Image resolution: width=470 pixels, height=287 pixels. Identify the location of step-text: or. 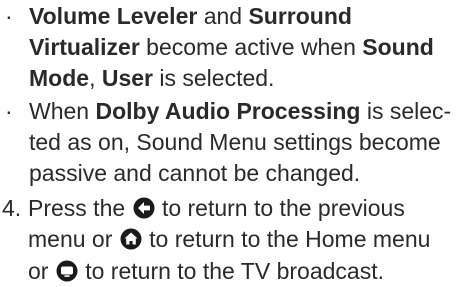
(38, 271).